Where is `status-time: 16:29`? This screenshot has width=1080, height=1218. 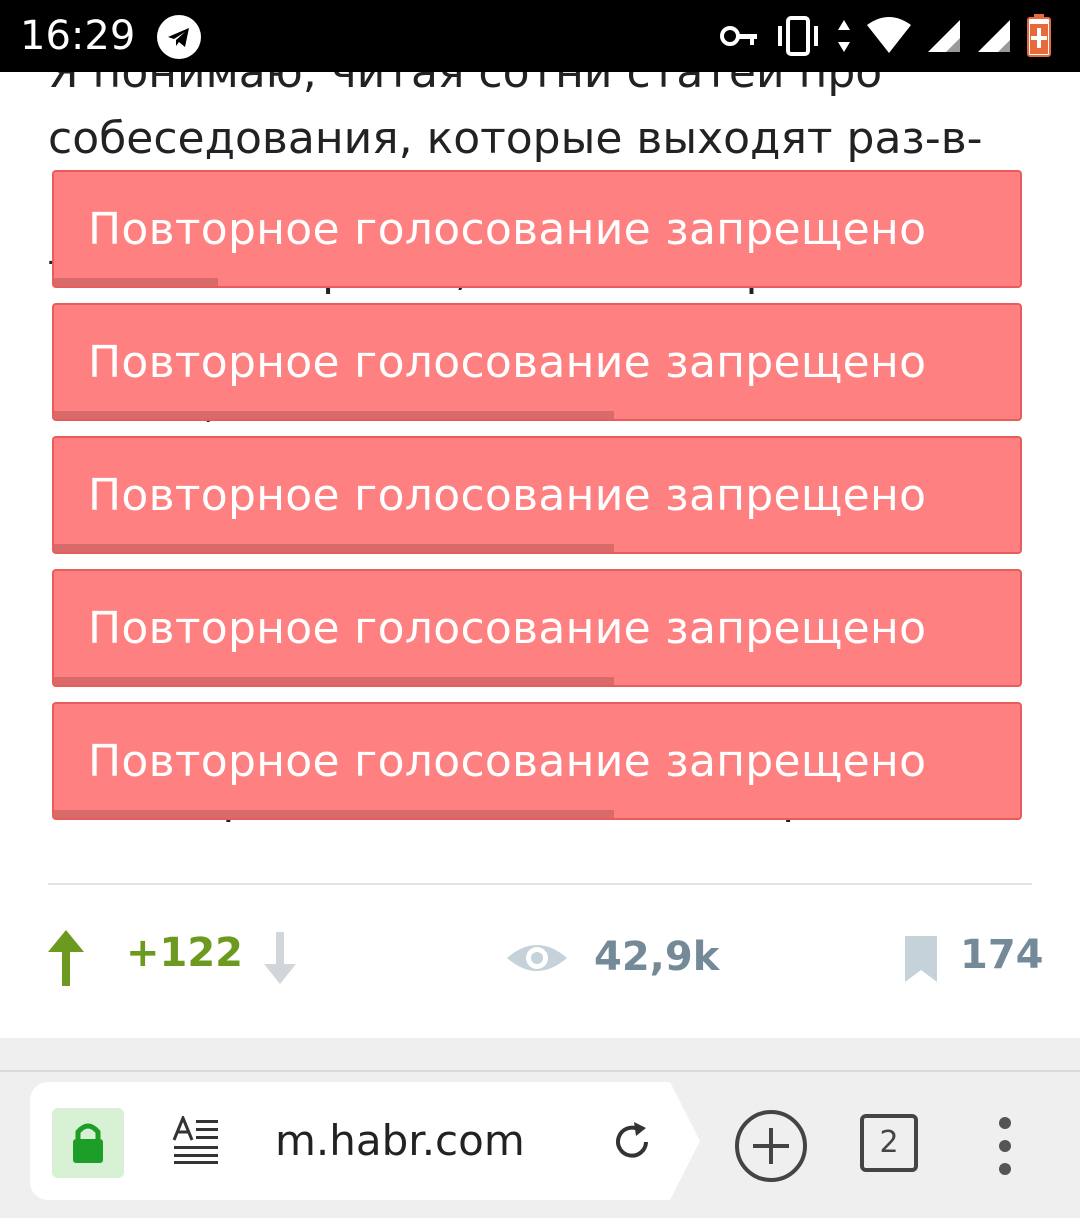
status-time: 16:29 is located at coordinates (78, 36).